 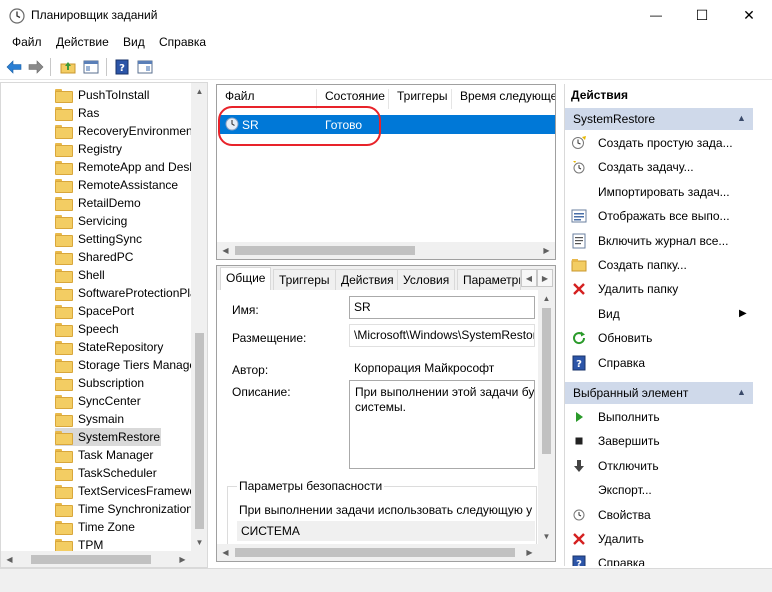 What do you see at coordinates (442, 424) in the screenshot?
I see `description-field: При выполнении этой задачи бу системы.` at bounding box center [442, 424].